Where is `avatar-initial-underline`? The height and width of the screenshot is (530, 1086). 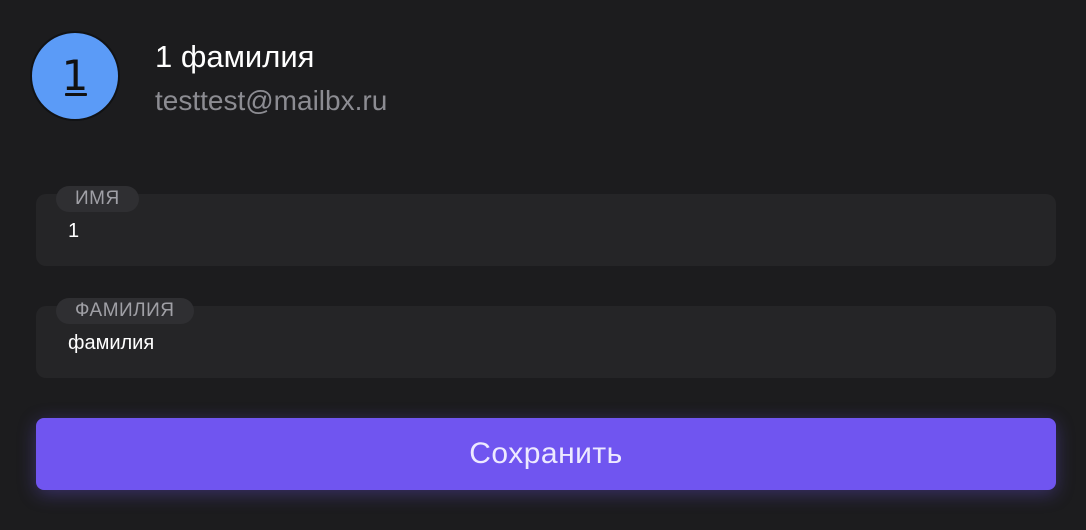
avatar-initial-underline is located at coordinates (76, 94).